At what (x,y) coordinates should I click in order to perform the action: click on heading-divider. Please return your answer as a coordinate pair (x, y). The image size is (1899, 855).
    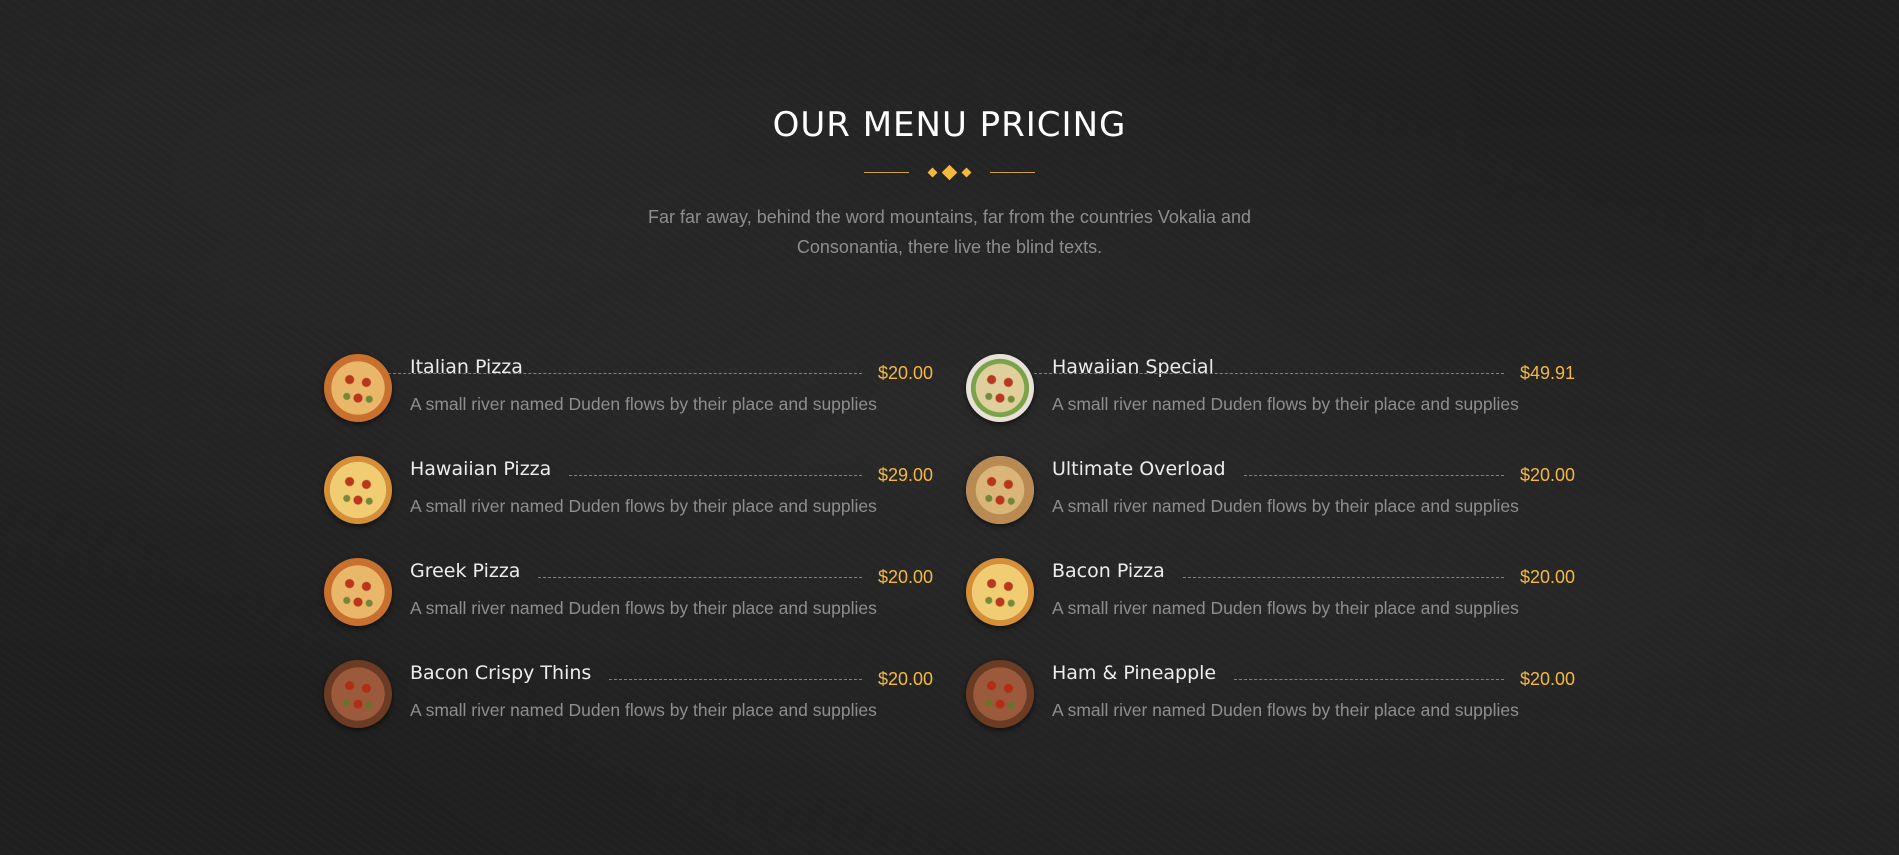
    Looking at the image, I should click on (949, 172).